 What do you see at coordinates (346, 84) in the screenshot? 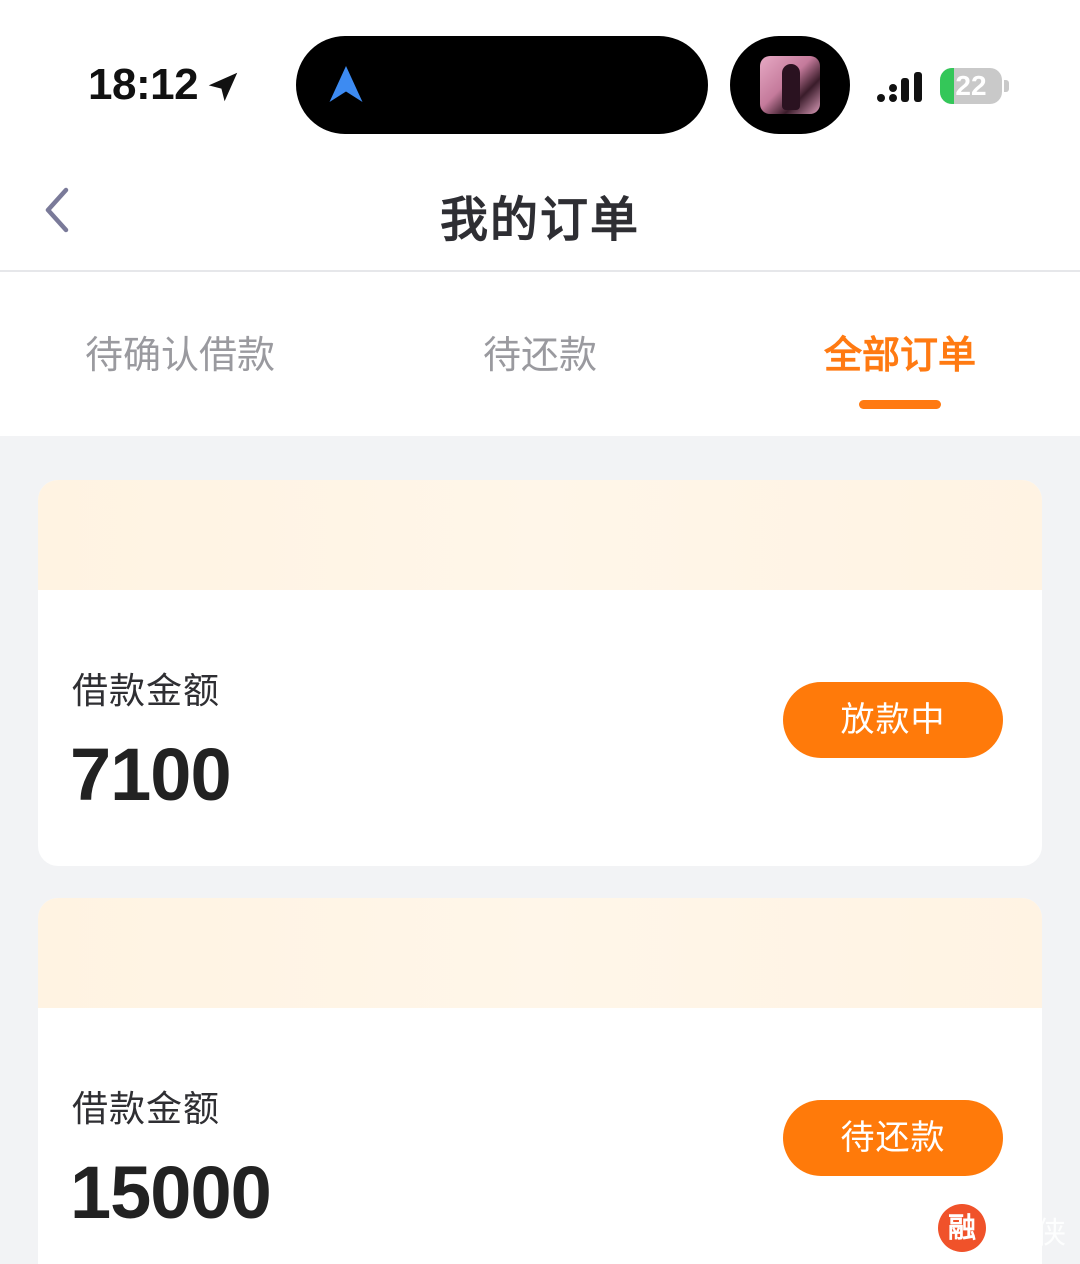
I see `navigation-arrow-icon` at bounding box center [346, 84].